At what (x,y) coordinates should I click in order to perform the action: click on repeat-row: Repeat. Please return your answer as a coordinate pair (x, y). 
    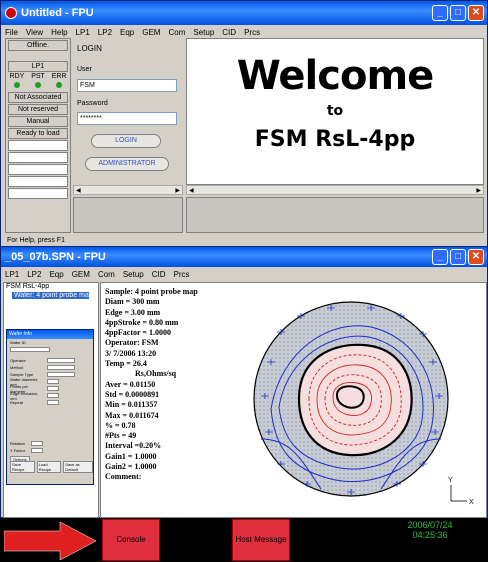
    Looking at the image, I should click on (50, 402).